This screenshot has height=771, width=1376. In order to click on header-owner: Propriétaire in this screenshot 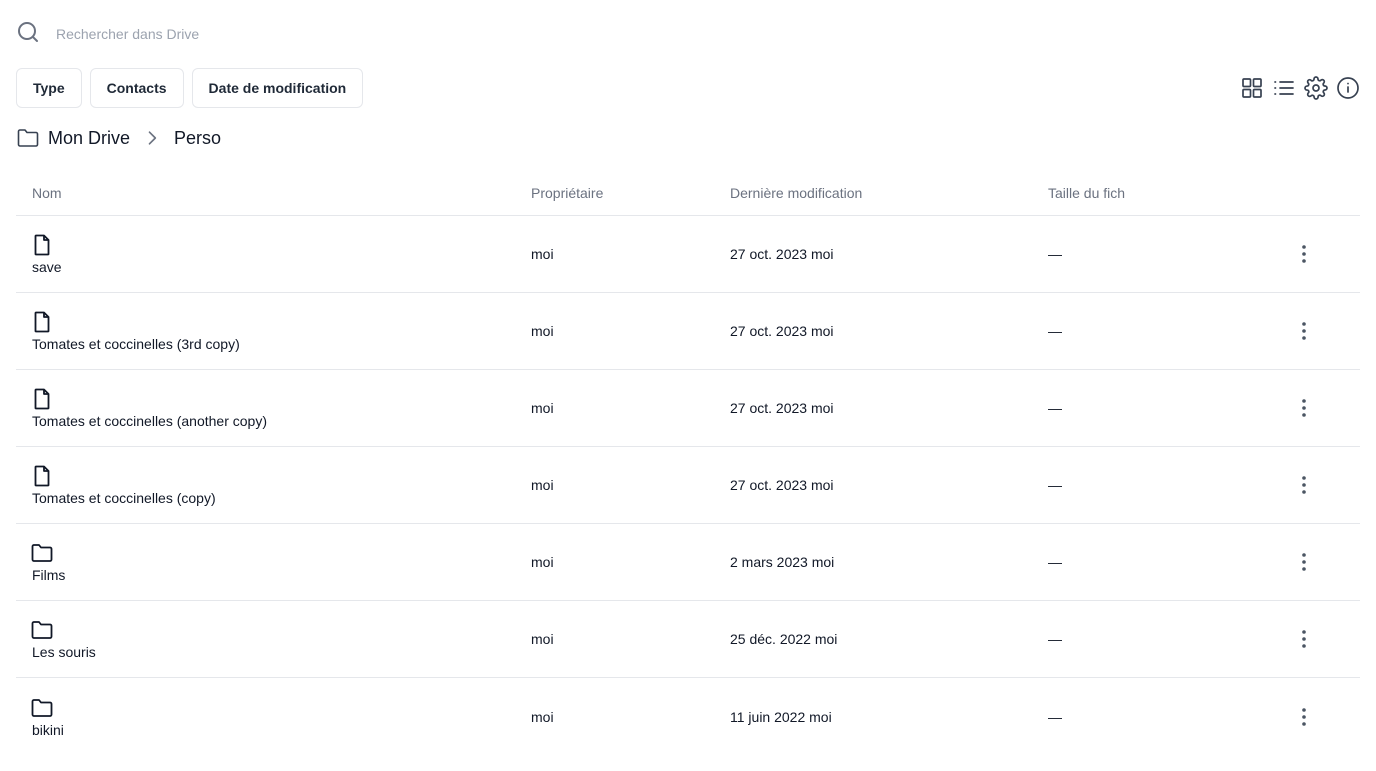, I will do `click(630, 193)`.